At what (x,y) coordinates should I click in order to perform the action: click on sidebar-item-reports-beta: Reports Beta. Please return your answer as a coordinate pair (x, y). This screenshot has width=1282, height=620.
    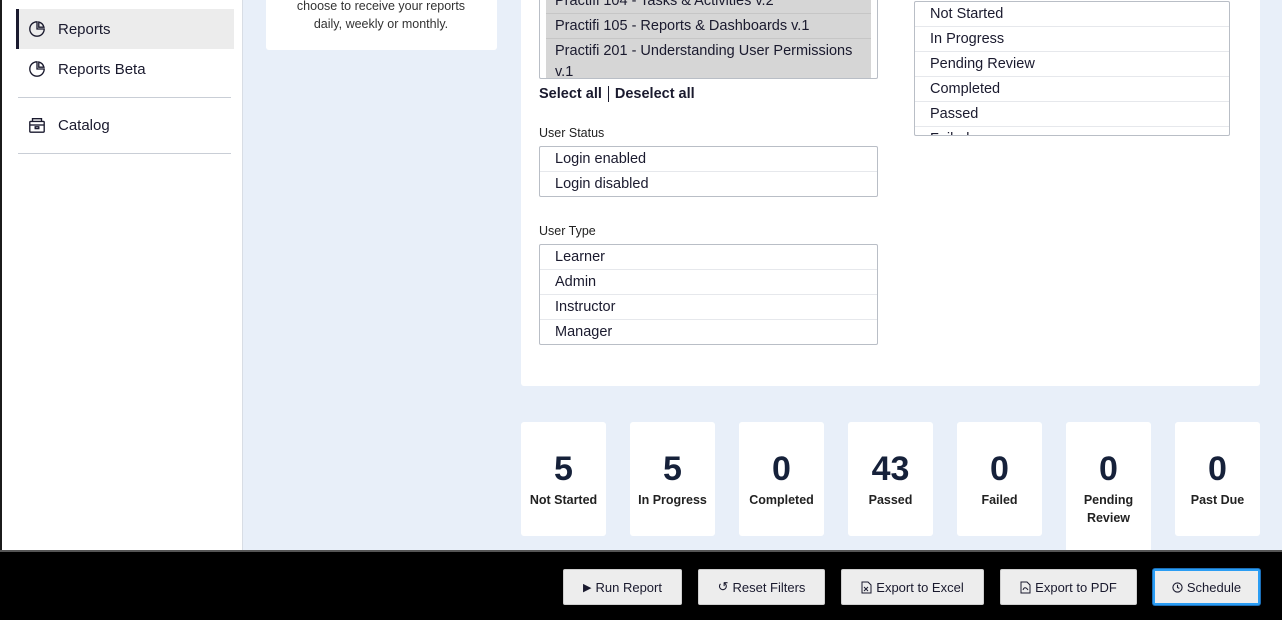
    Looking at the image, I should click on (125, 69).